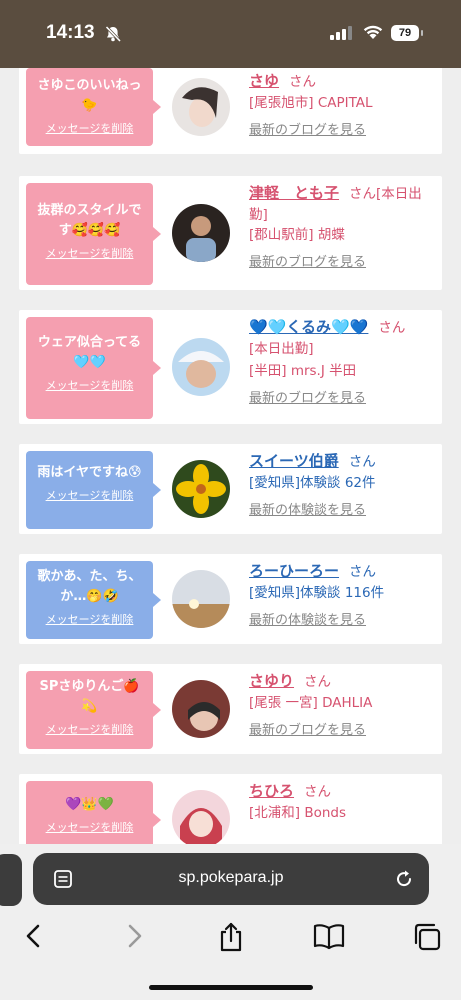 This screenshot has width=461, height=1000. What do you see at coordinates (297, 235) in the screenshot?
I see `shop-info: [郡山駅前] 胡蝶` at bounding box center [297, 235].